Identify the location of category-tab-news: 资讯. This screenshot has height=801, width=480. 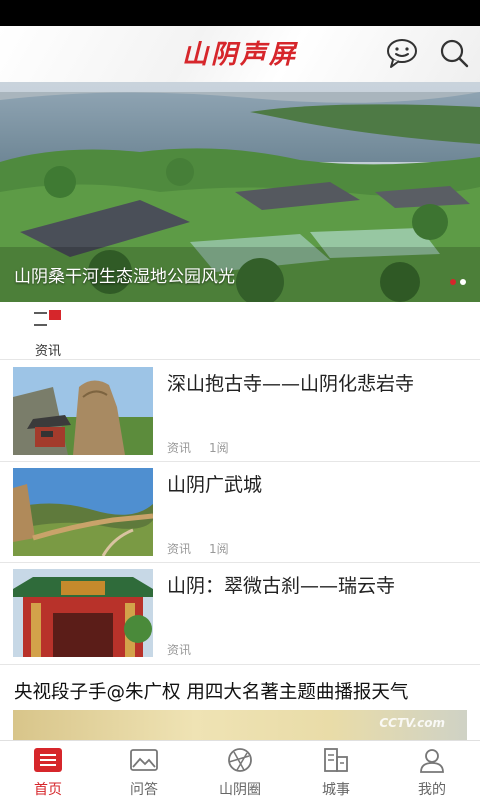
(48, 333).